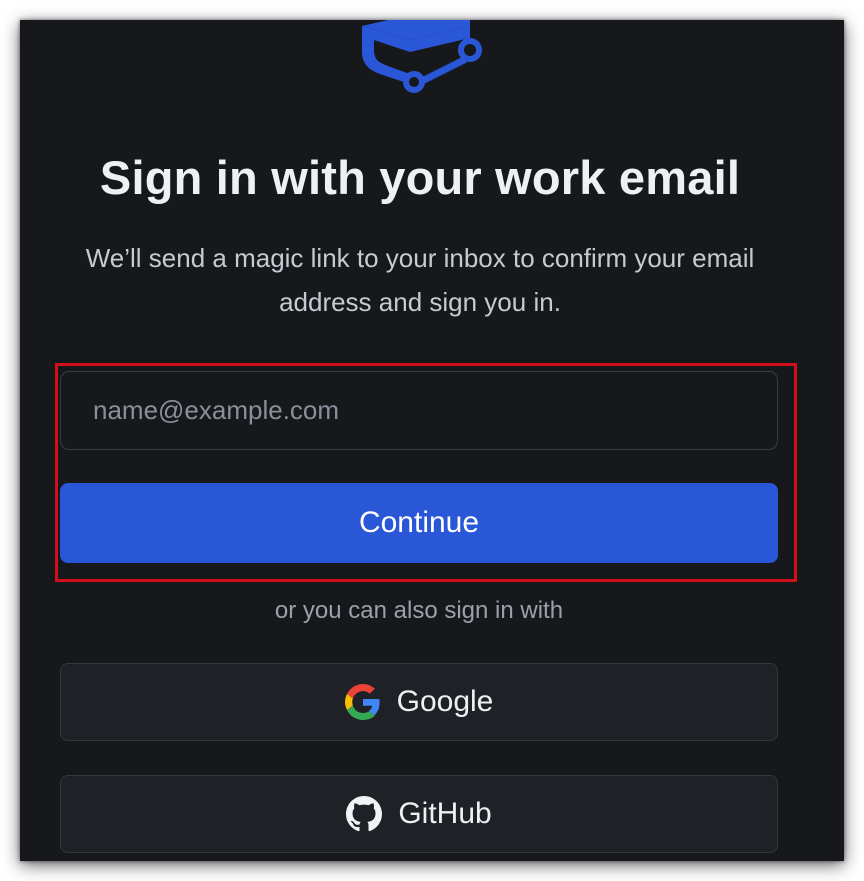 The image size is (864, 881). What do you see at coordinates (419, 610) in the screenshot?
I see `alternative-signin-text: or you can also sign in with` at bounding box center [419, 610].